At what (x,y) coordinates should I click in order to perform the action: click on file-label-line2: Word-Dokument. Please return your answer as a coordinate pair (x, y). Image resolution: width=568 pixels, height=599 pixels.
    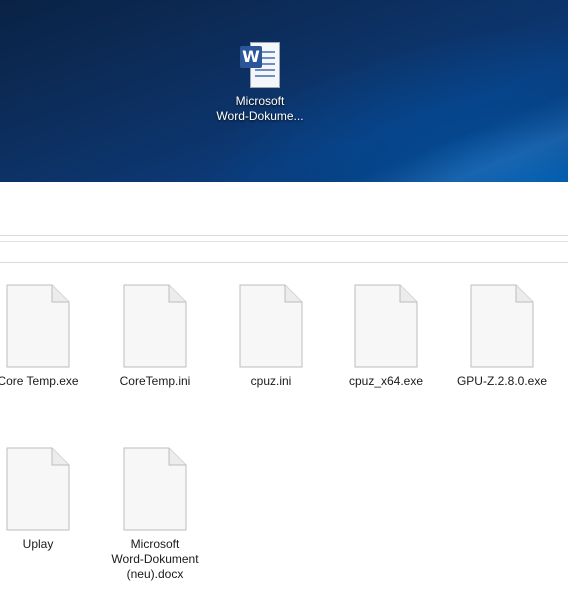
    Looking at the image, I should click on (155, 559).